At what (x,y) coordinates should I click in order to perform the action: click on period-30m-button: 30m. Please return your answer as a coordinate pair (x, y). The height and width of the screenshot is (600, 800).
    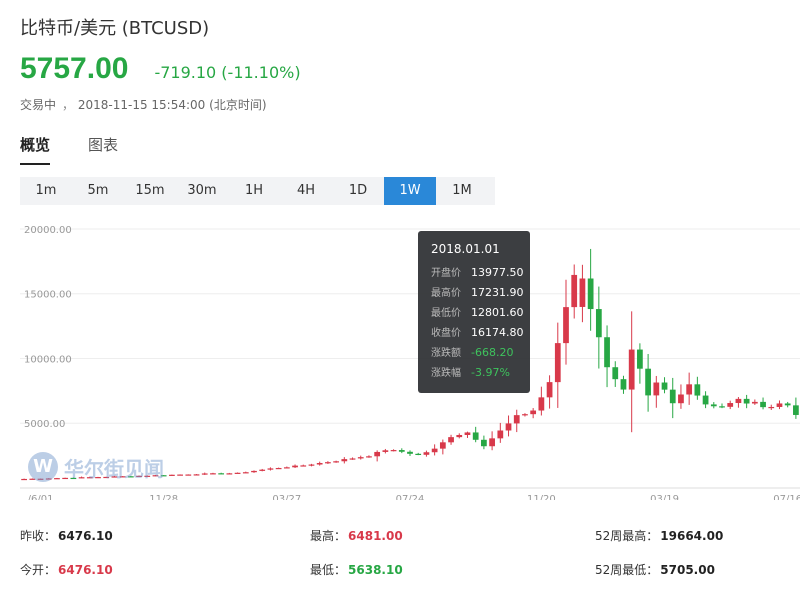
    Looking at the image, I should click on (202, 191).